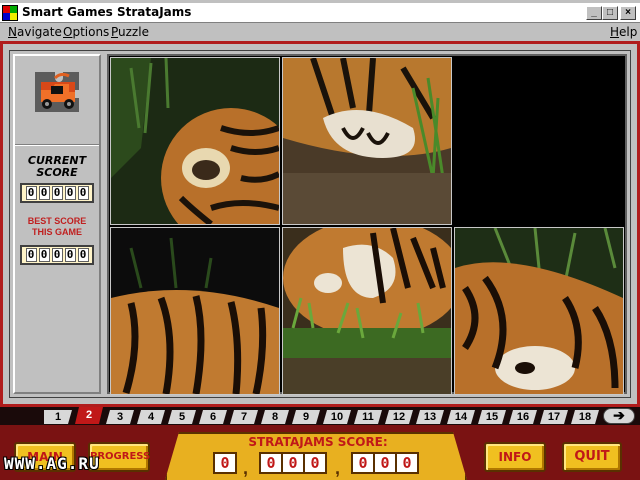 This screenshot has width=640, height=480. I want to click on title-bar: Smart Games StrataJams _ □ ×, so click(320, 13).